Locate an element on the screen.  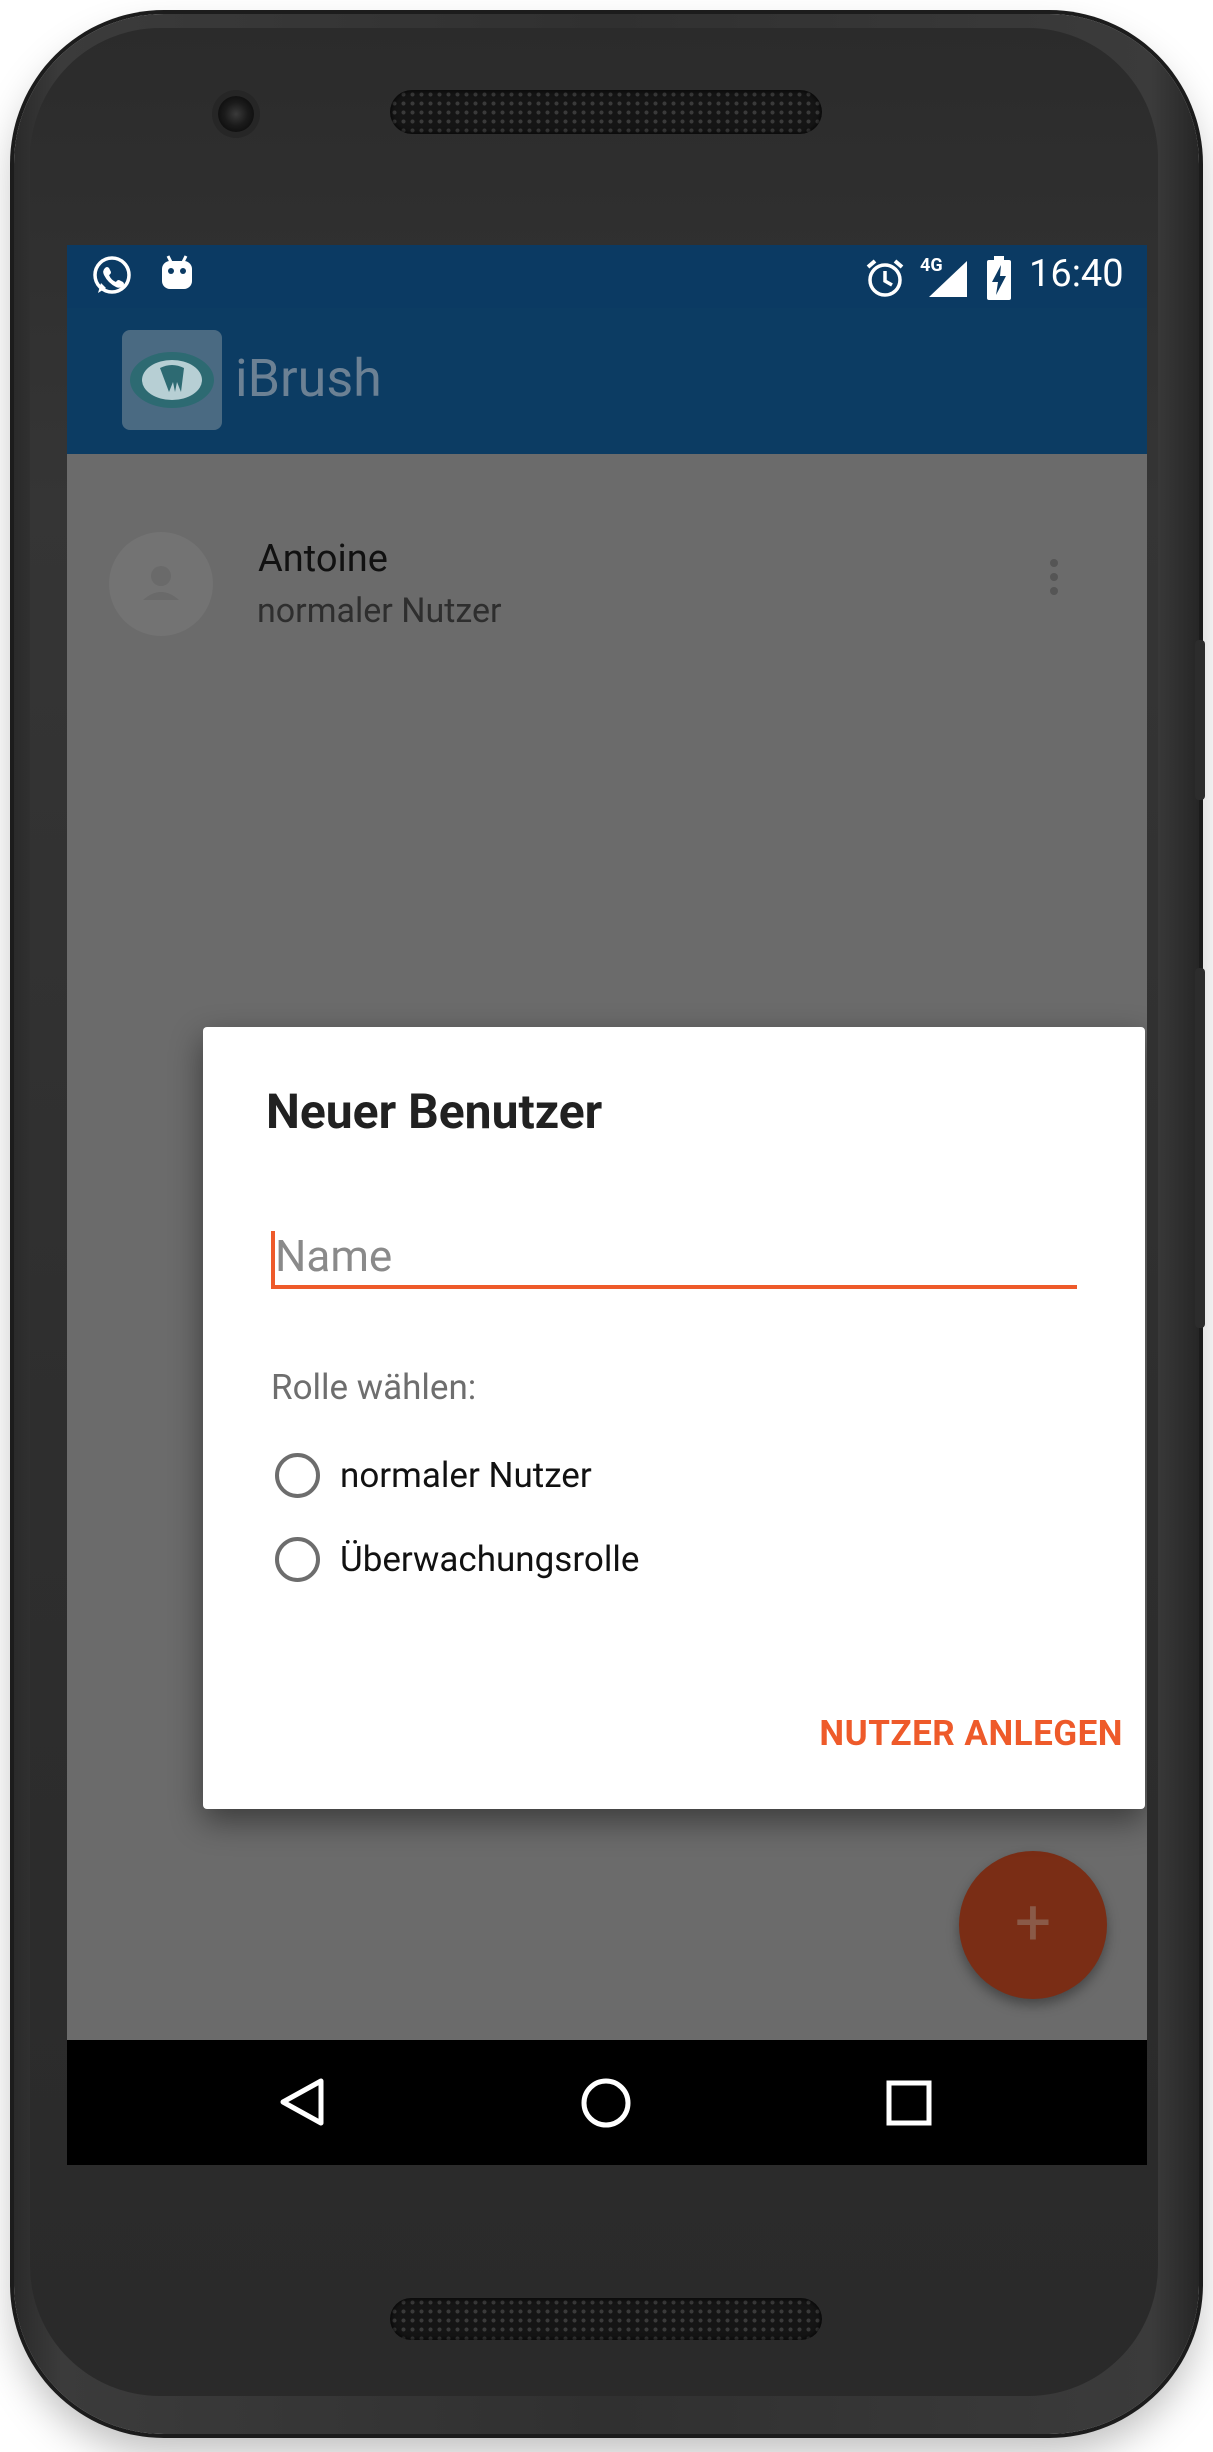
app-title: iBrush is located at coordinates (308, 378).